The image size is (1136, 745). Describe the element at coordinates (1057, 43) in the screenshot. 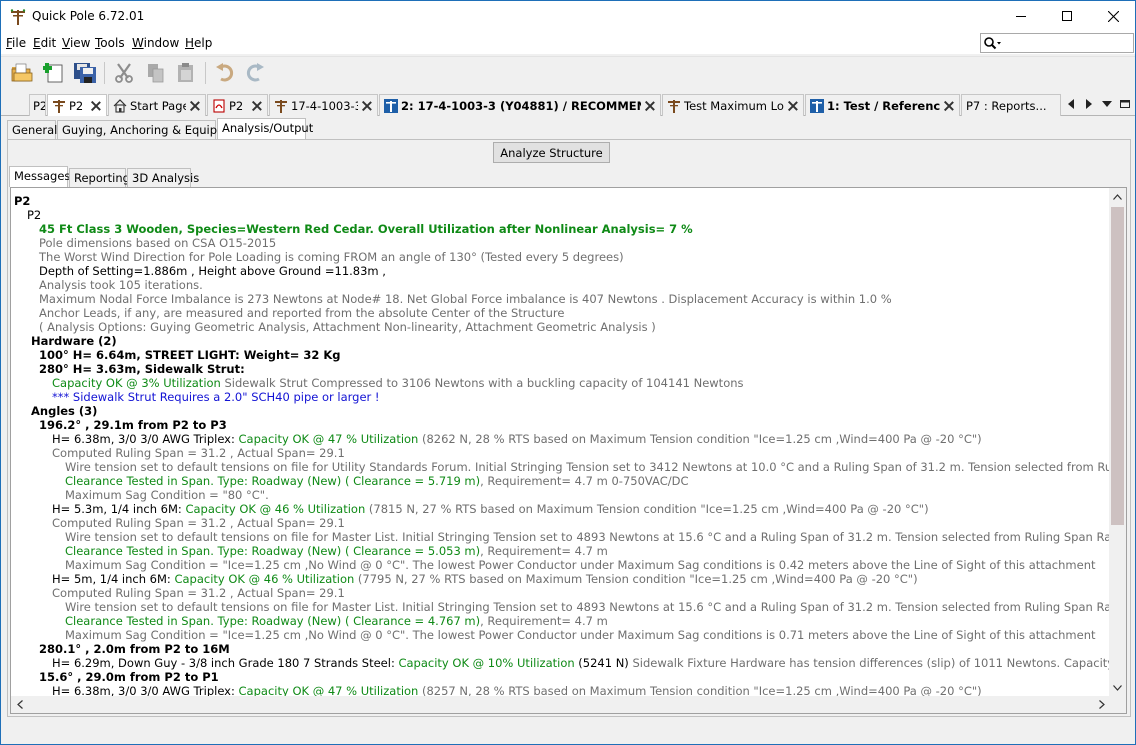

I see `search-input` at that location.